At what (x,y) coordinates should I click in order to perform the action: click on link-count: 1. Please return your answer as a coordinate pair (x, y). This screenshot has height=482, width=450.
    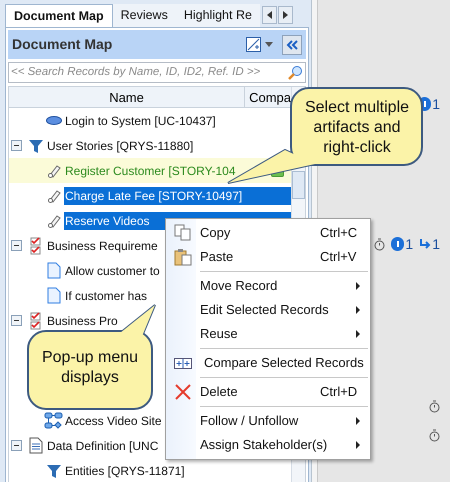
    Looking at the image, I should click on (436, 244).